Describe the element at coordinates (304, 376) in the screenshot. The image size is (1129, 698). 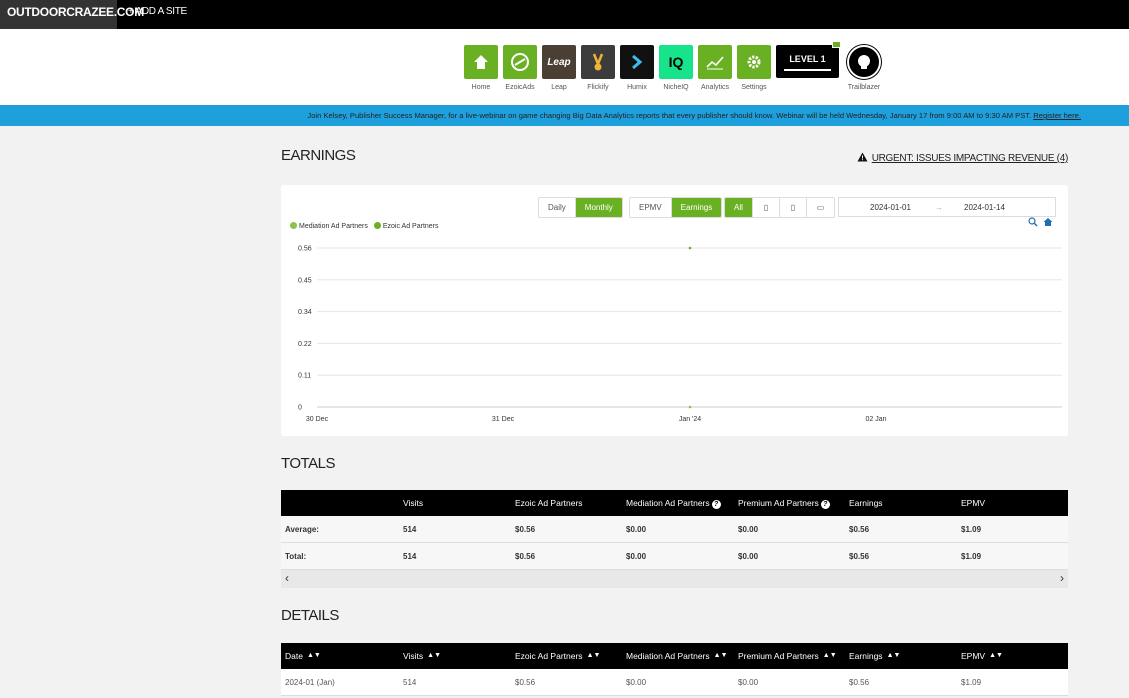
I see `y-tick-label: 0.11` at that location.